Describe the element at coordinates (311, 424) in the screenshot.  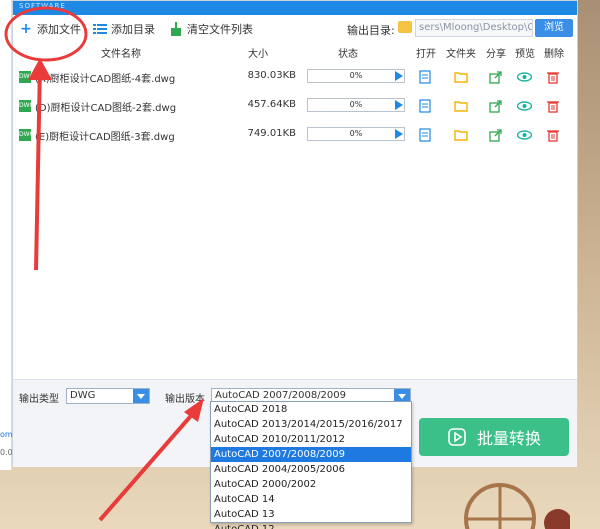
I see `version-option: AutoCAD 2013/2014/2015/2016/2017` at that location.